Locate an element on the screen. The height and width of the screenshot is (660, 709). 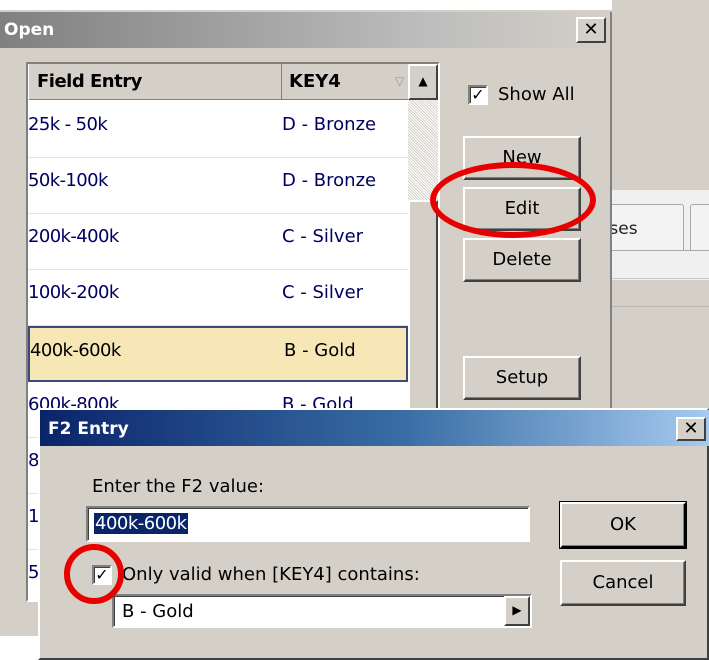
column-header-key4-label: KEY4 is located at coordinates (315, 81).